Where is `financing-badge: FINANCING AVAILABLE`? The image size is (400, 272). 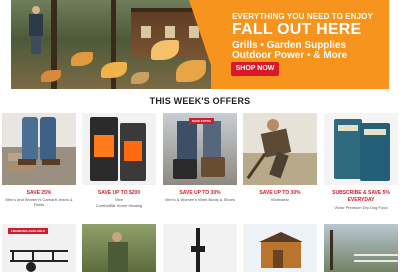
financing-badge: FINANCING AVAILABLE is located at coordinates (28, 231).